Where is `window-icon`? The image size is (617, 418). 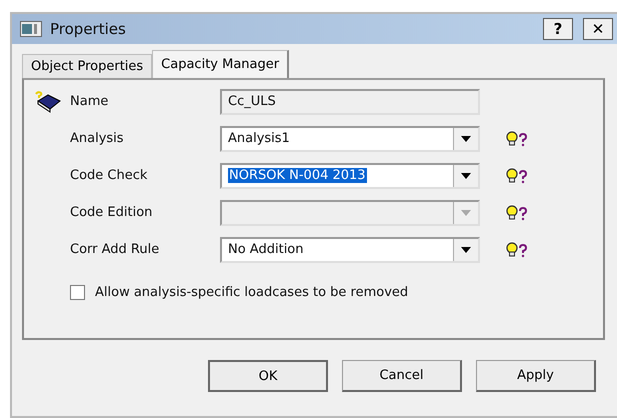 window-icon is located at coordinates (31, 29).